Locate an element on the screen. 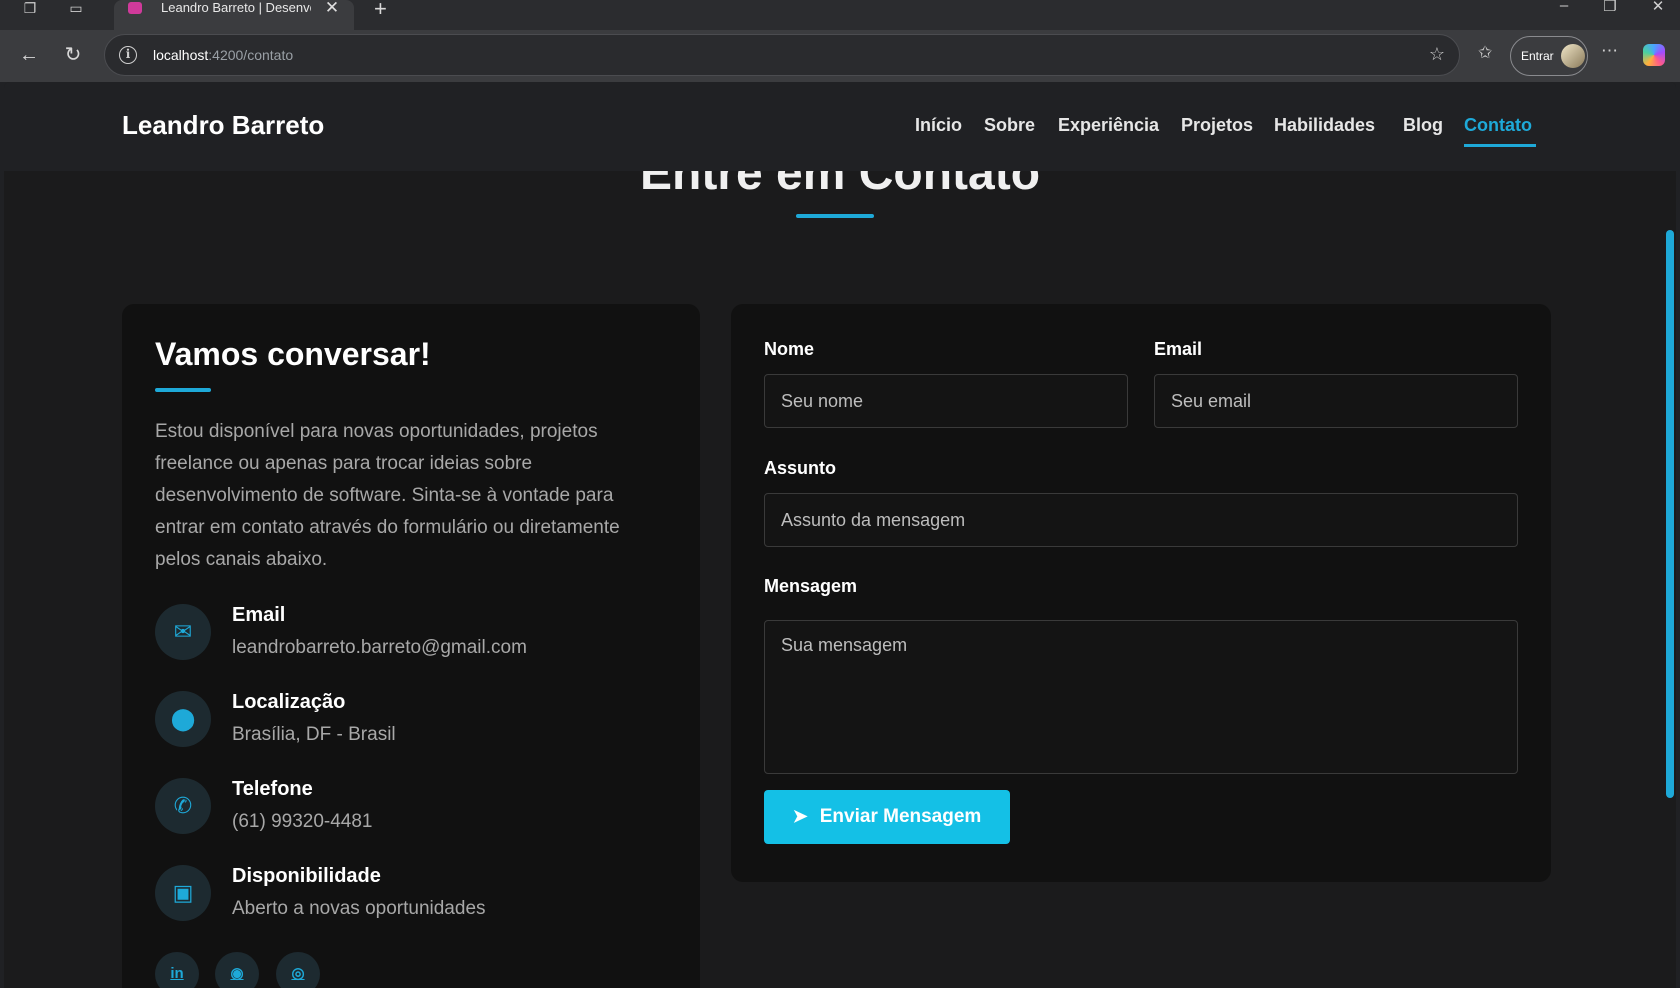  contact-item-value: Aberto a novas oportunidades is located at coordinates (359, 908).